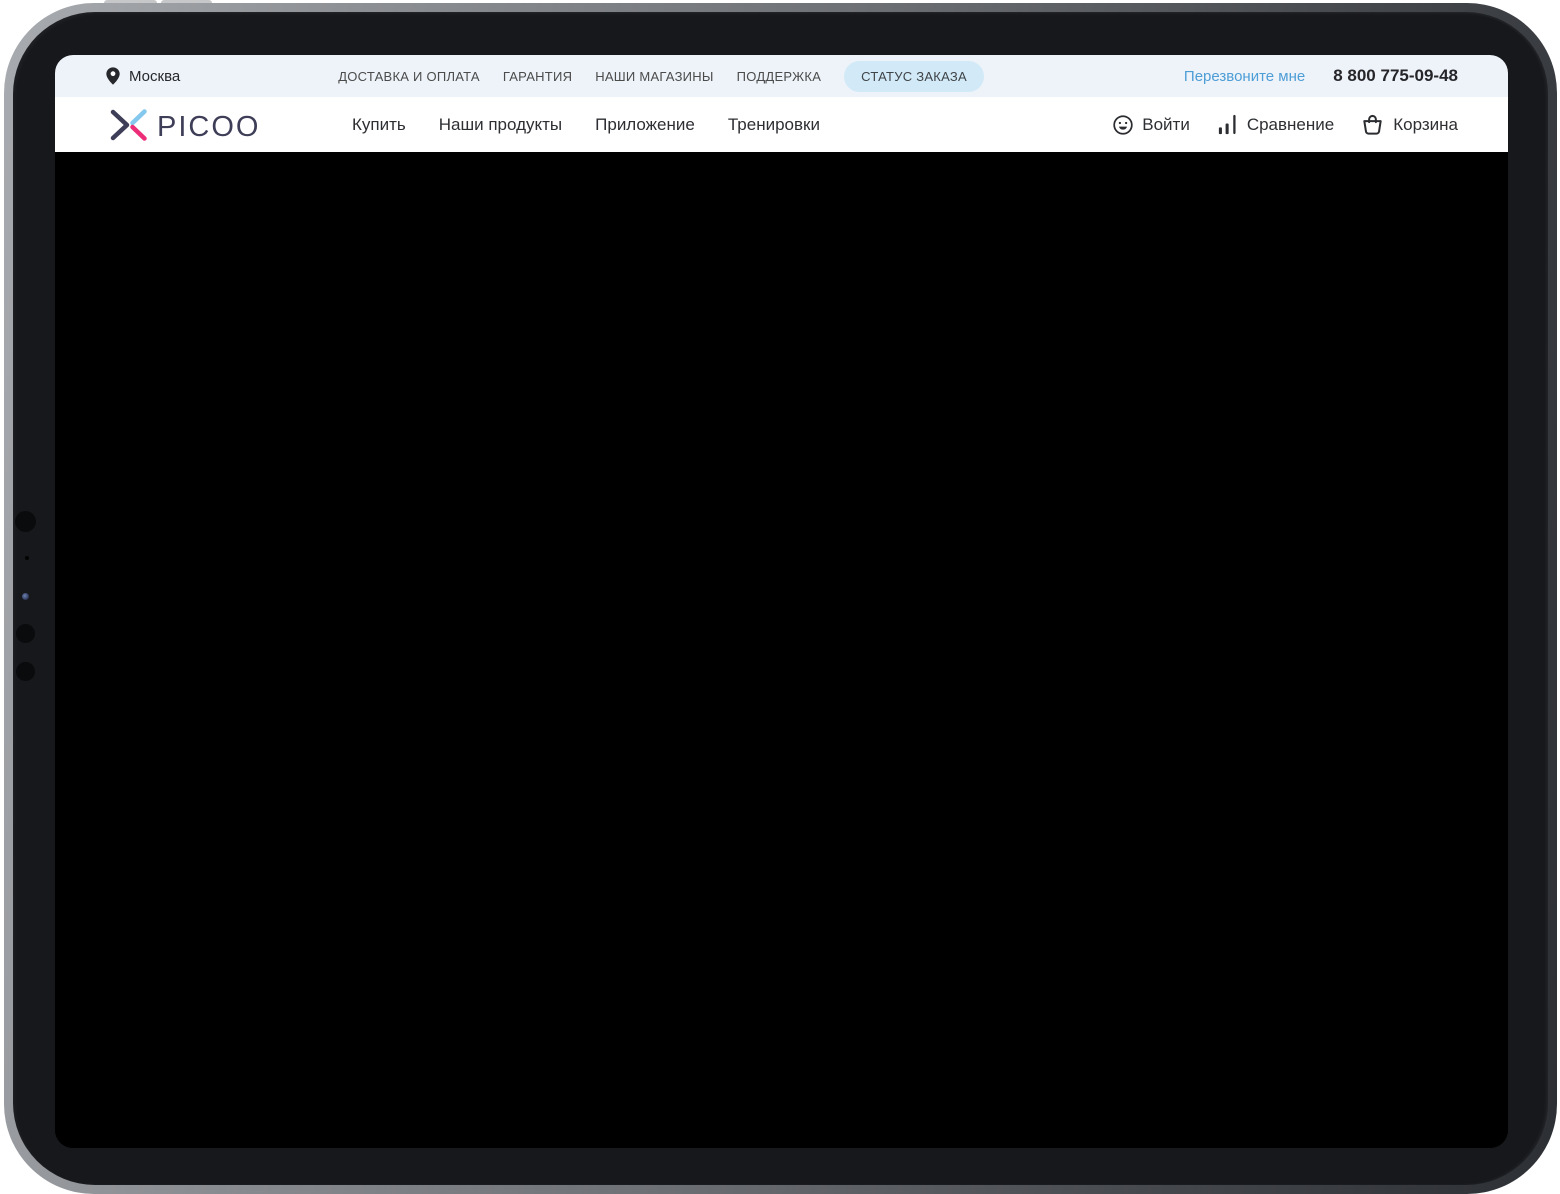 Image resolution: width=1560 pixels, height=1194 pixels. I want to click on phone-number: 8 800 775-09-48, so click(1395, 76).